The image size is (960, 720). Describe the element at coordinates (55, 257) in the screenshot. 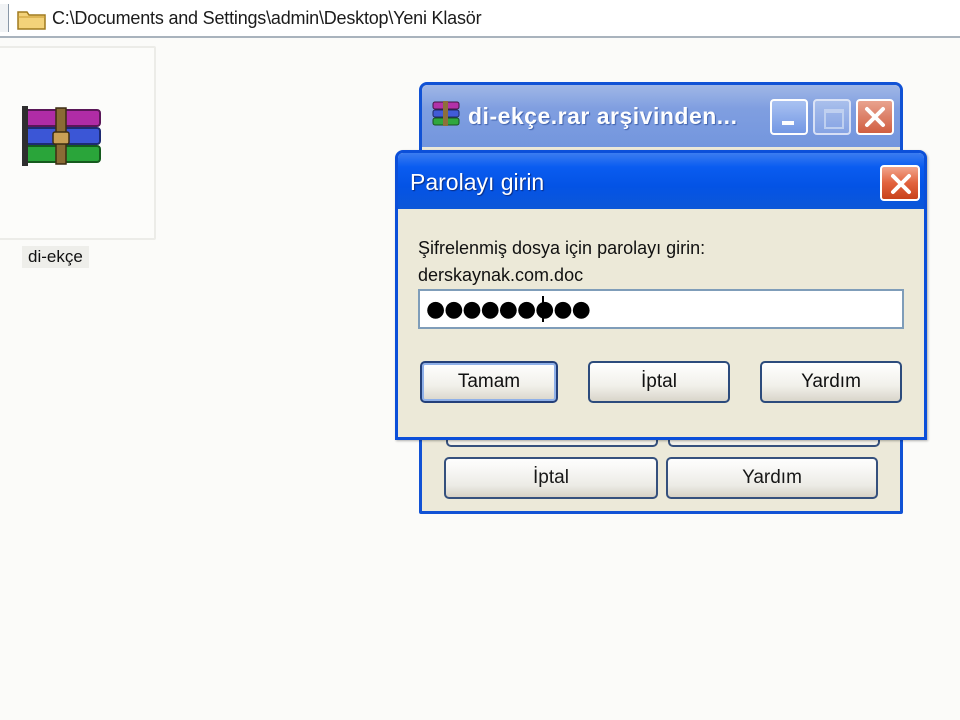

I see `file-label: di-ekçe` at that location.